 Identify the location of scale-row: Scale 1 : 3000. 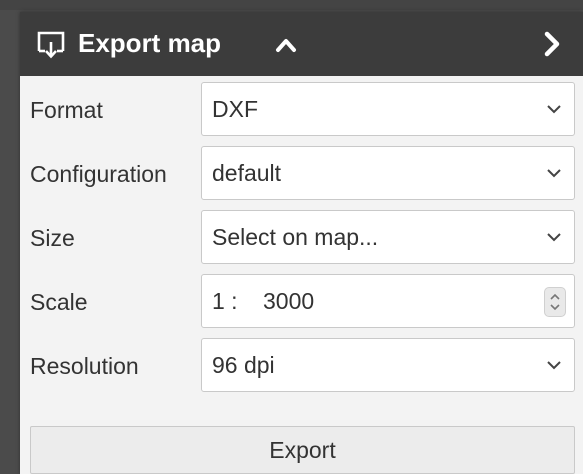
(301, 302).